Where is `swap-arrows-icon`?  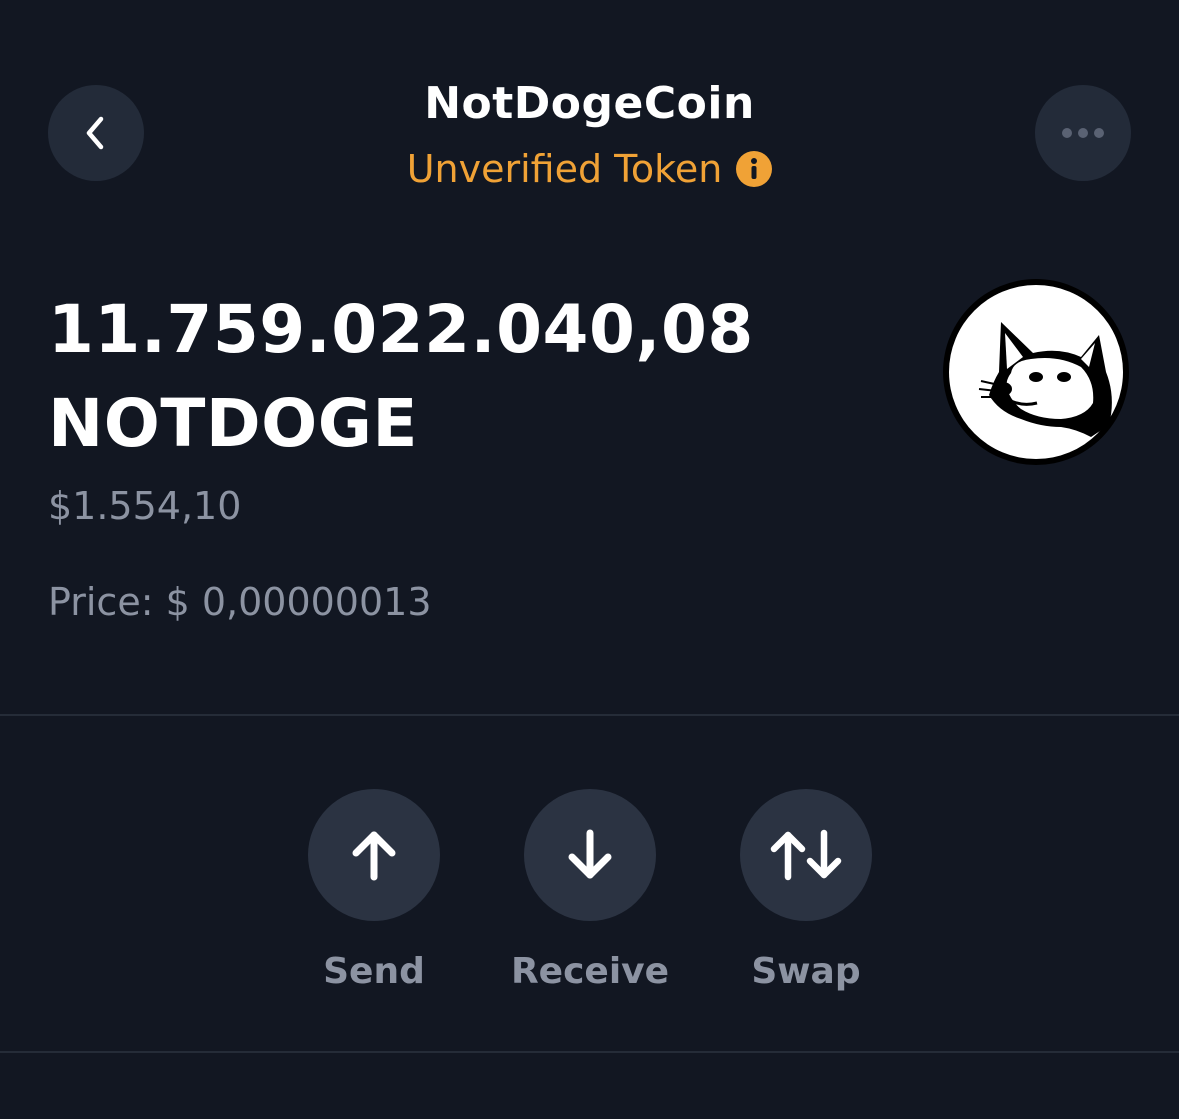
swap-arrows-icon is located at coordinates (806, 855).